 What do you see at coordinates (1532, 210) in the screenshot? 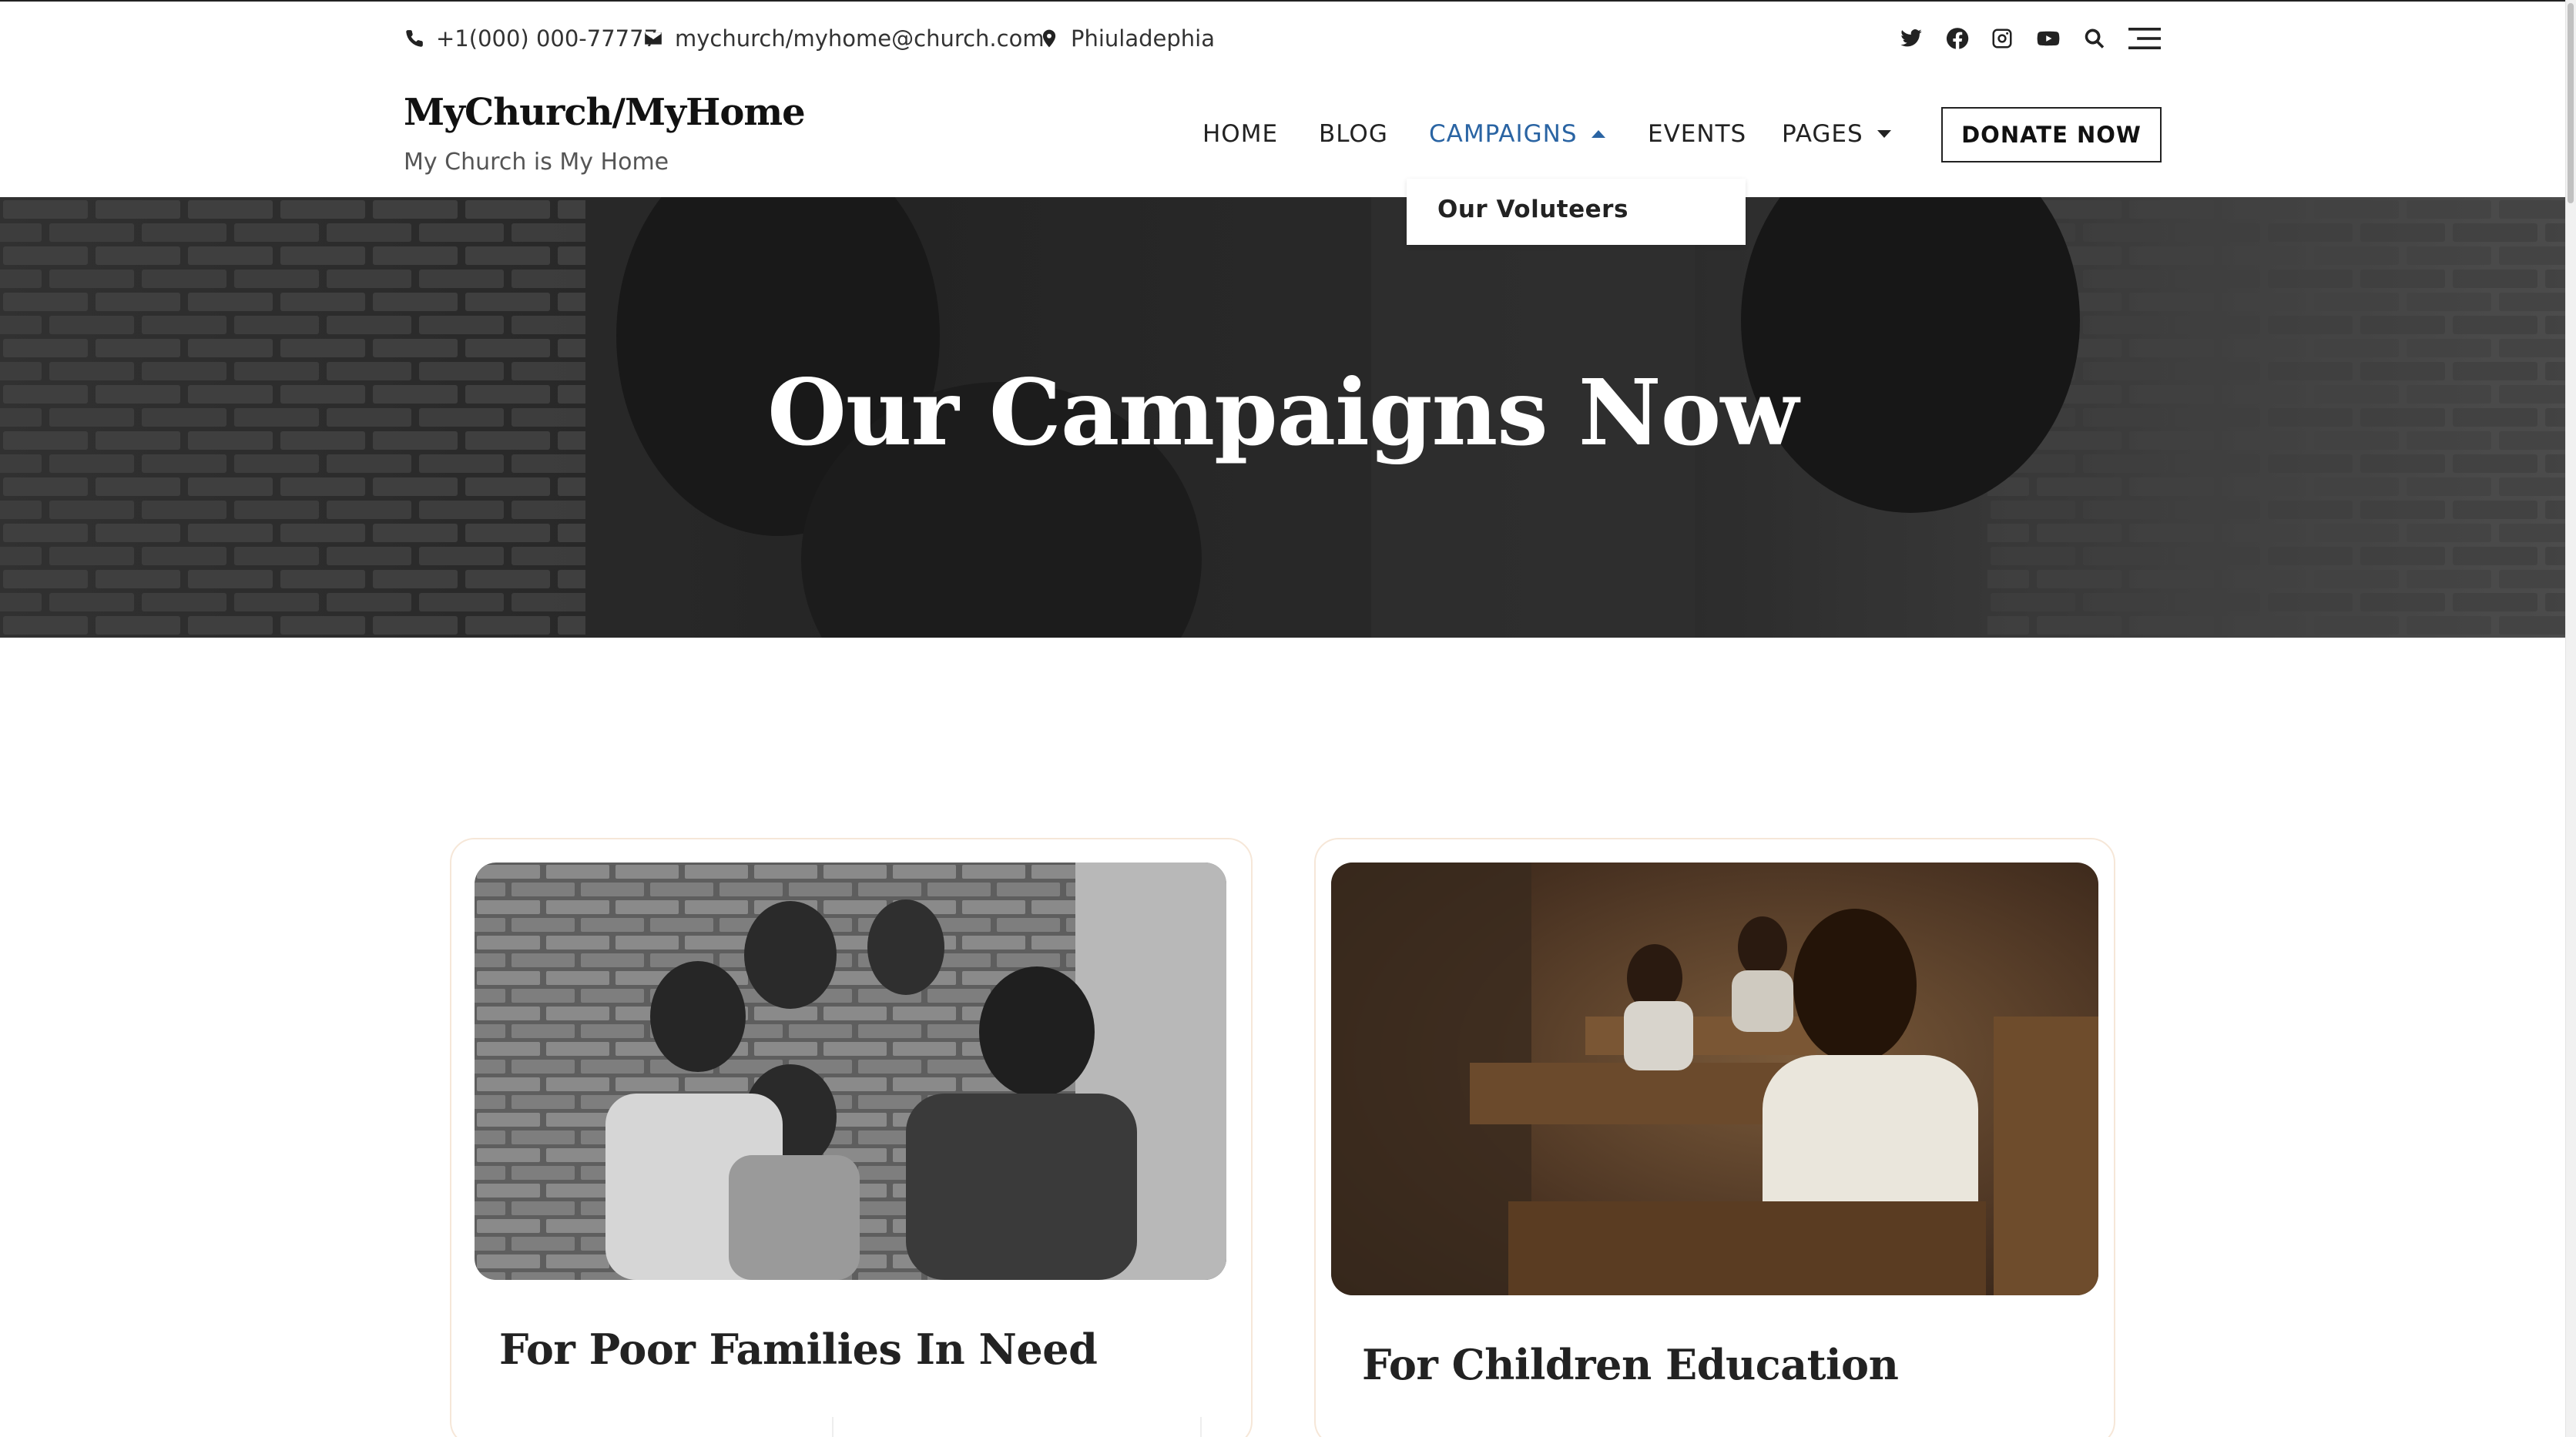
I see `dropdown-item-volunteers: Our Voluteers` at bounding box center [1532, 210].